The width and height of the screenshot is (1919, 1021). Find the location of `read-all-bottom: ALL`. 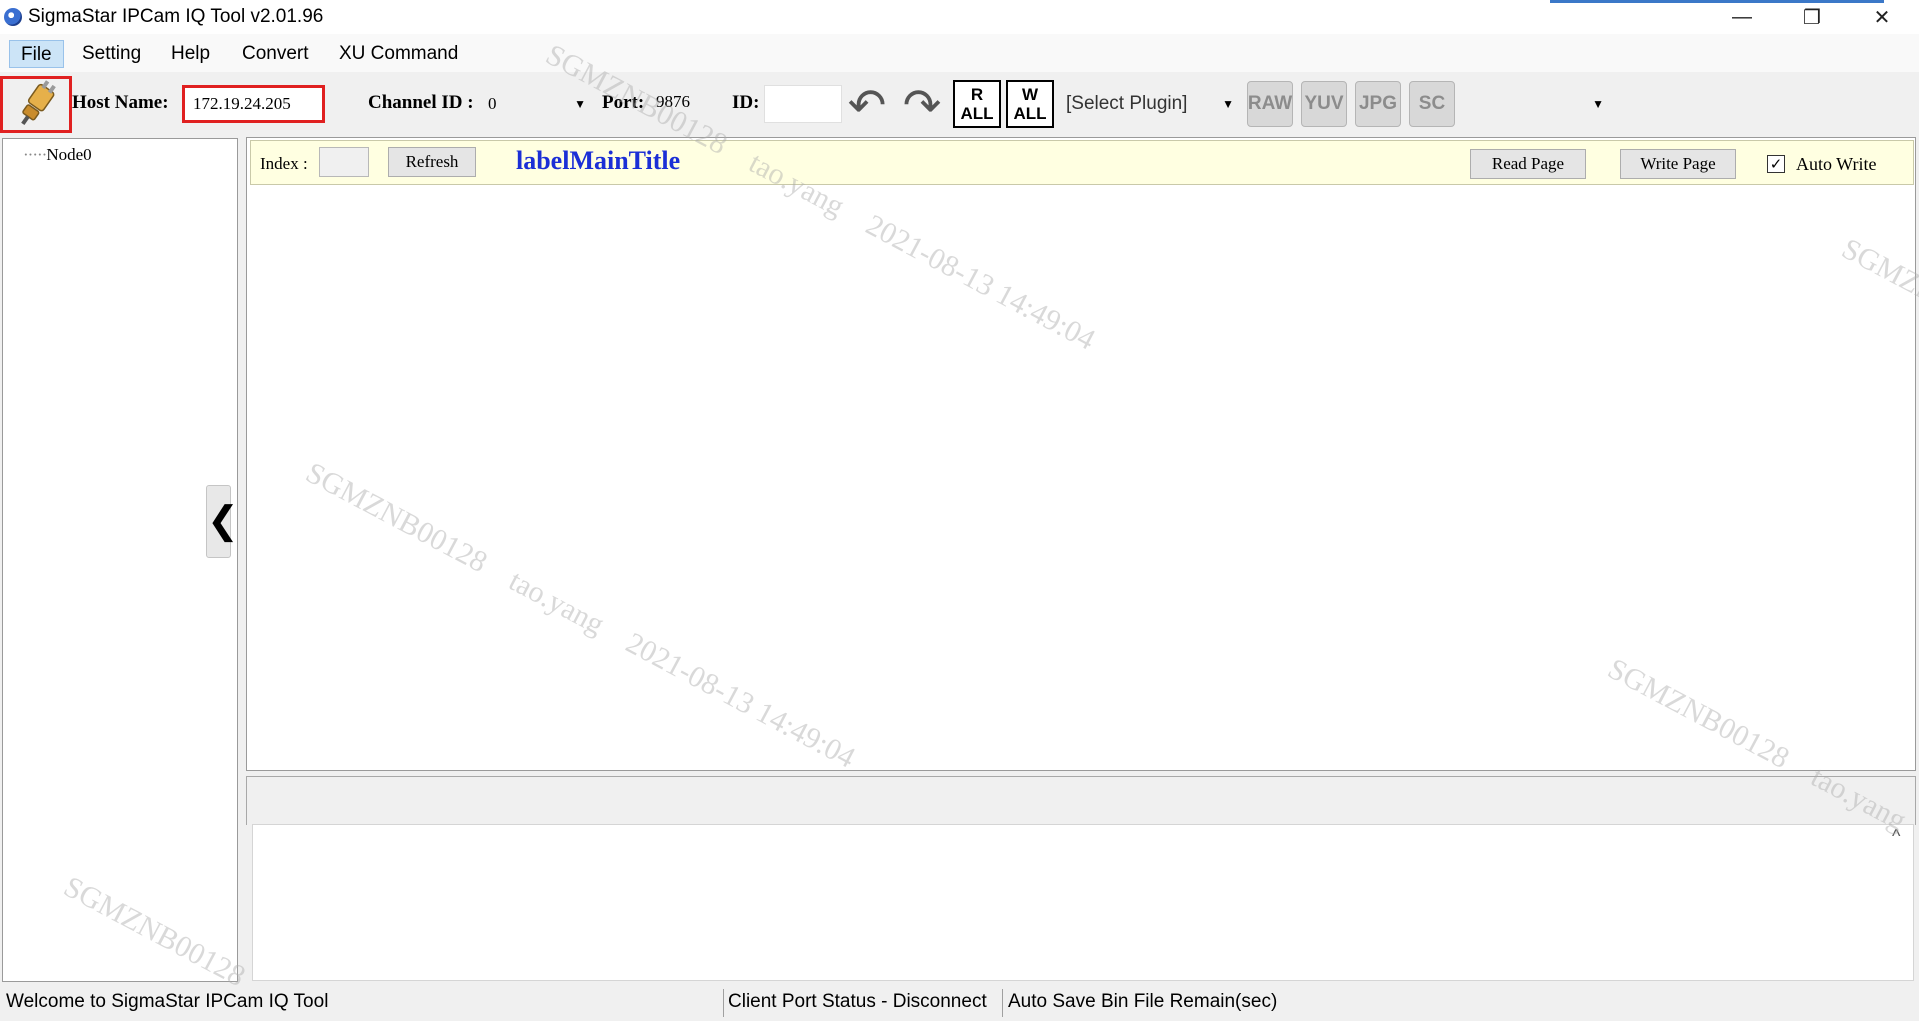

read-all-bottom: ALL is located at coordinates (977, 113).